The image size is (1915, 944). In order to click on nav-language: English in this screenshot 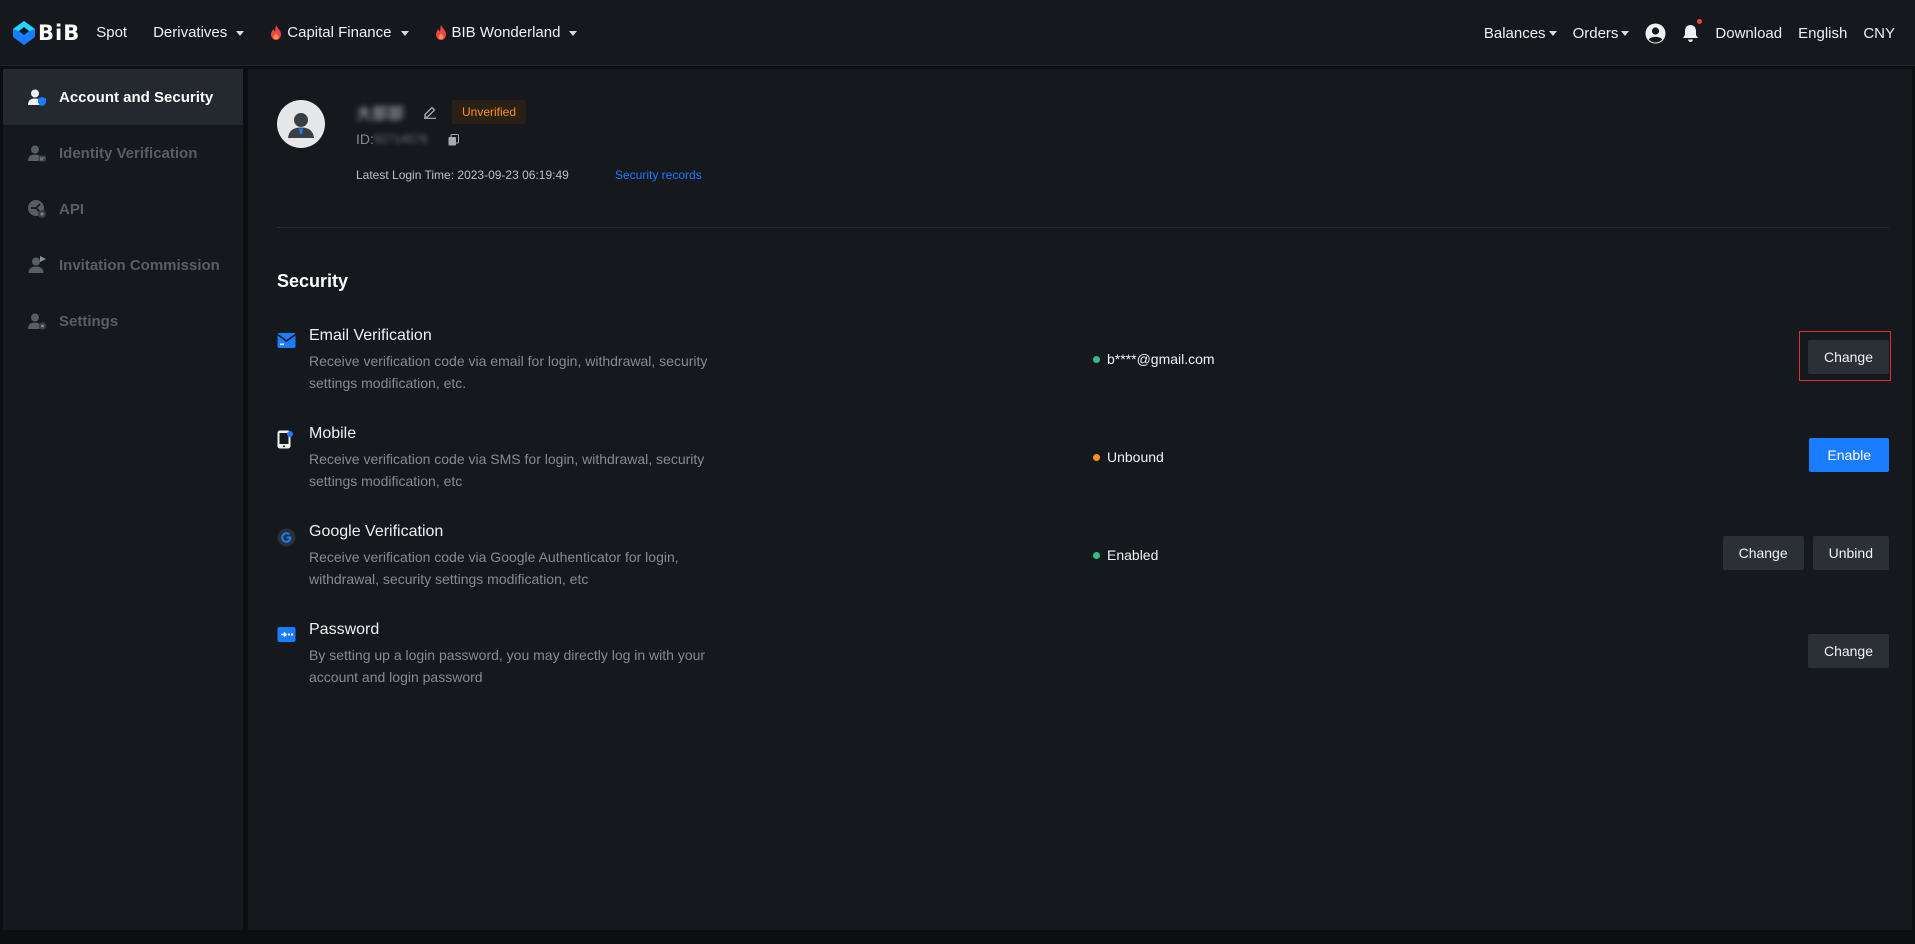, I will do `click(1822, 33)`.